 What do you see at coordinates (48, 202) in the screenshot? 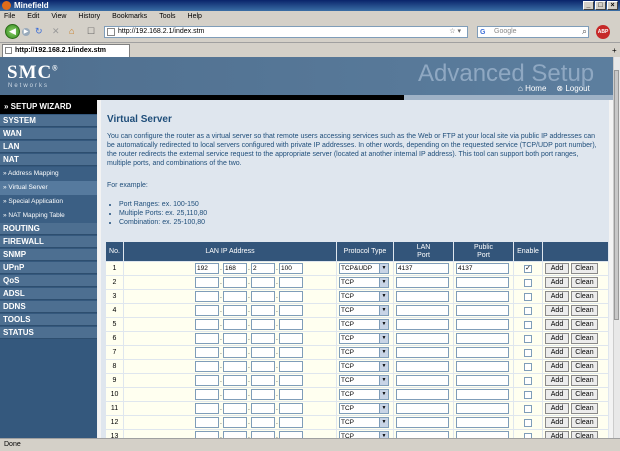
I see `sidebar-sub-special-application: » Special Application` at bounding box center [48, 202].